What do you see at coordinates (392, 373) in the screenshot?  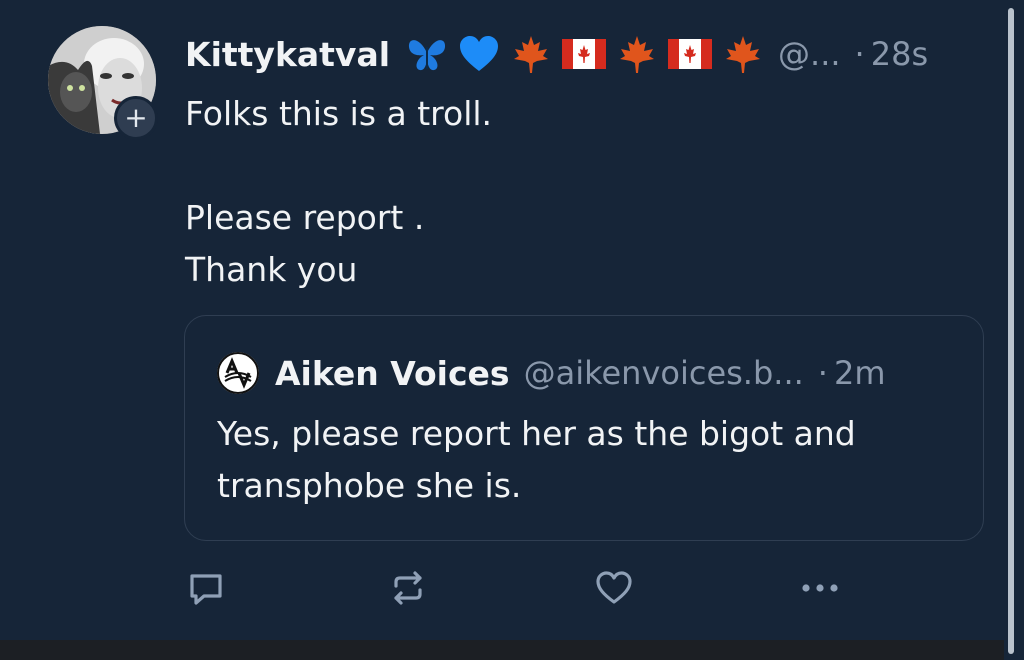 I see `quoted-author-name: Aiken Voices` at bounding box center [392, 373].